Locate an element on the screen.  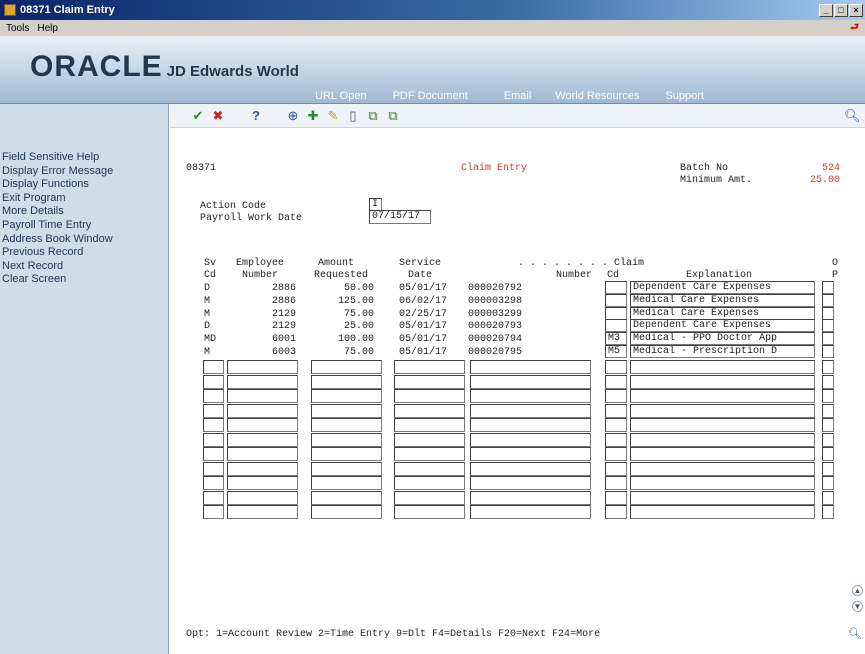
help-question-icon: ? is located at coordinates (256, 116).